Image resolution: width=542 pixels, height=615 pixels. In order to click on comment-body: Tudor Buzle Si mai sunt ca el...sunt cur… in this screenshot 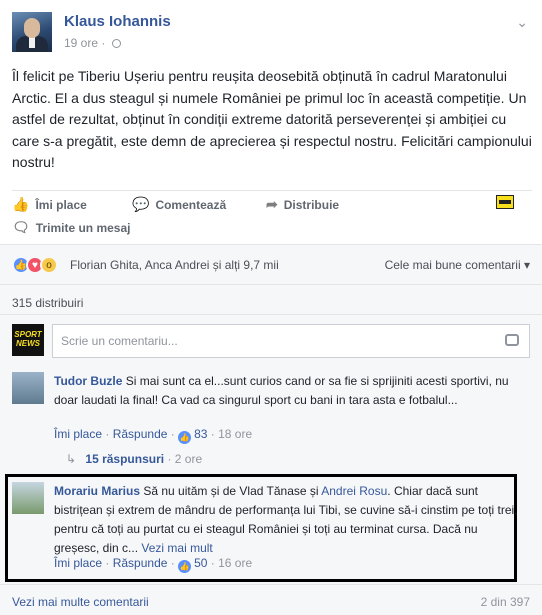, I will do `click(289, 391)`.